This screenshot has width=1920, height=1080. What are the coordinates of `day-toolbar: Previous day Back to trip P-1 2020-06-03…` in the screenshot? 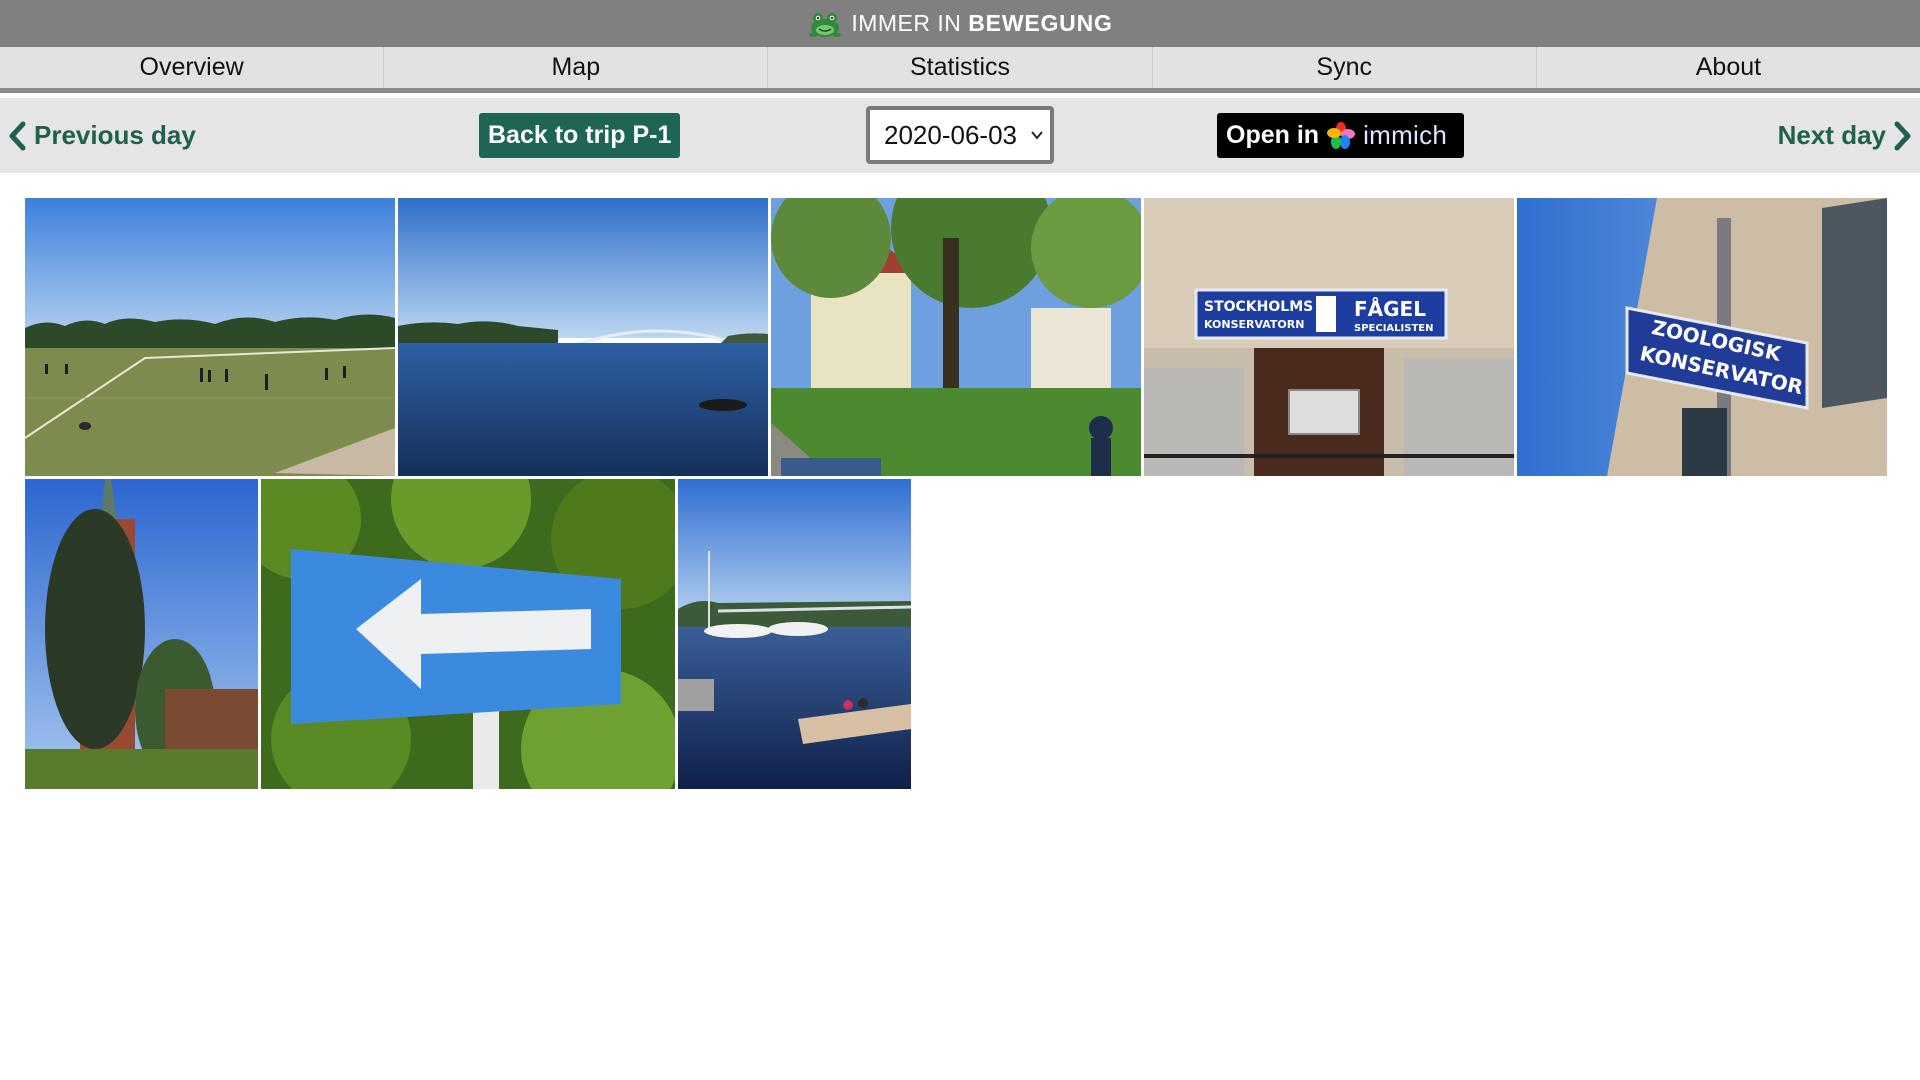 It's located at (960, 135).